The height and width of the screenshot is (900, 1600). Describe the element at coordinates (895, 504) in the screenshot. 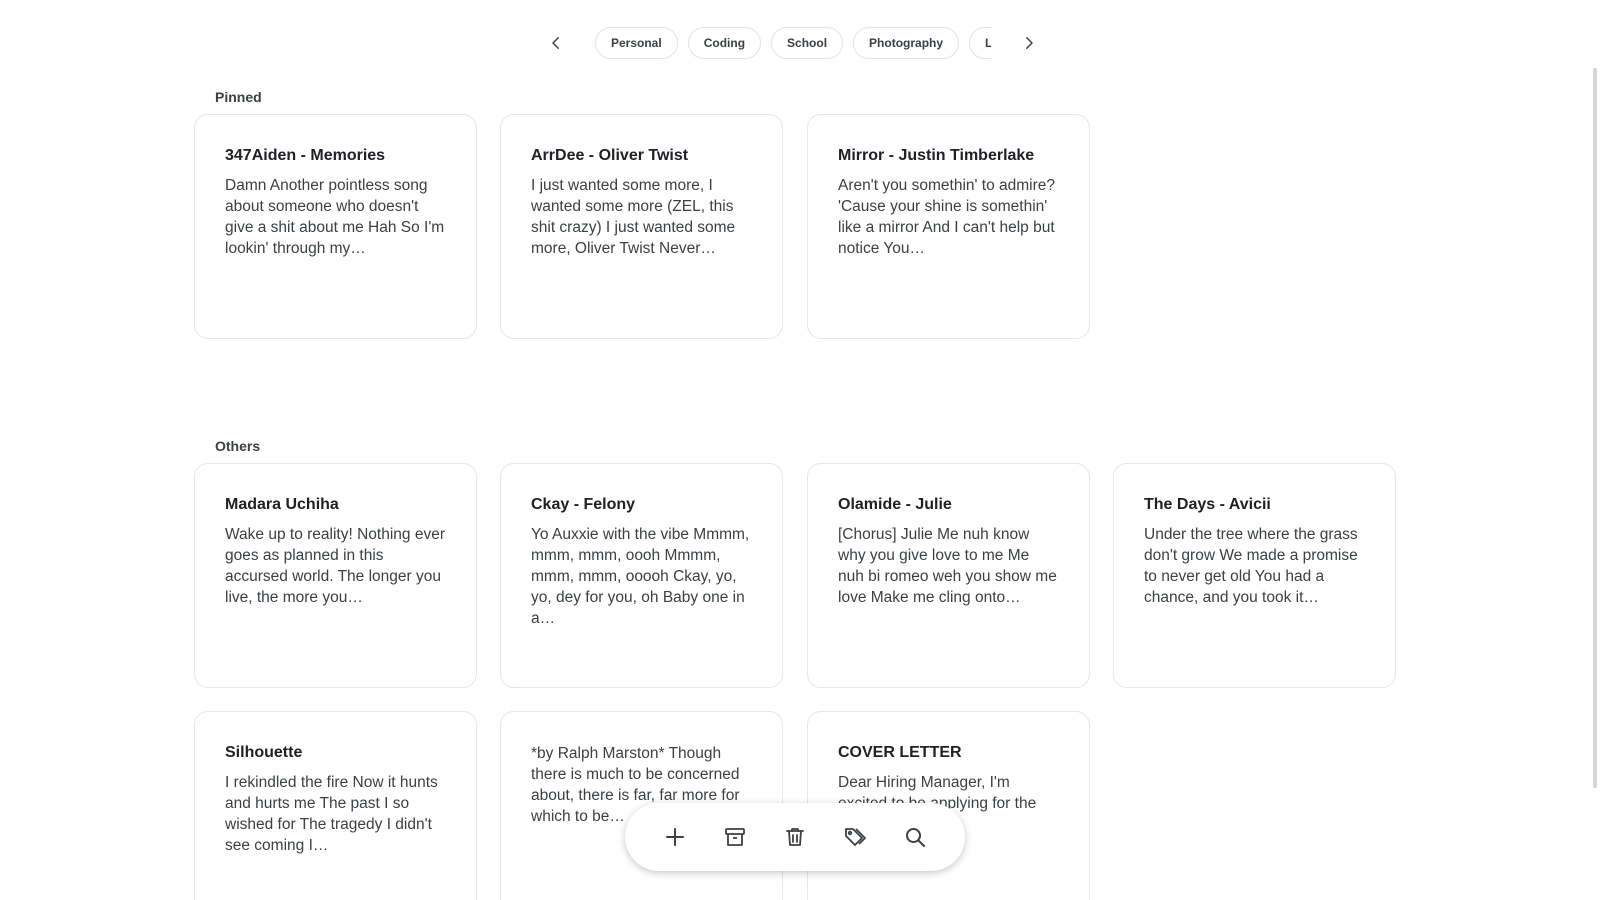

I see `note-title: Olamide - Julie` at that location.